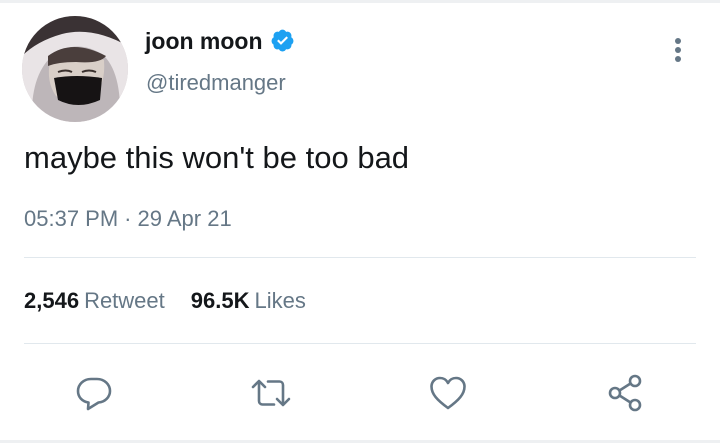  I want to click on retweet-stat: 2,546 Retweet, so click(94, 301).